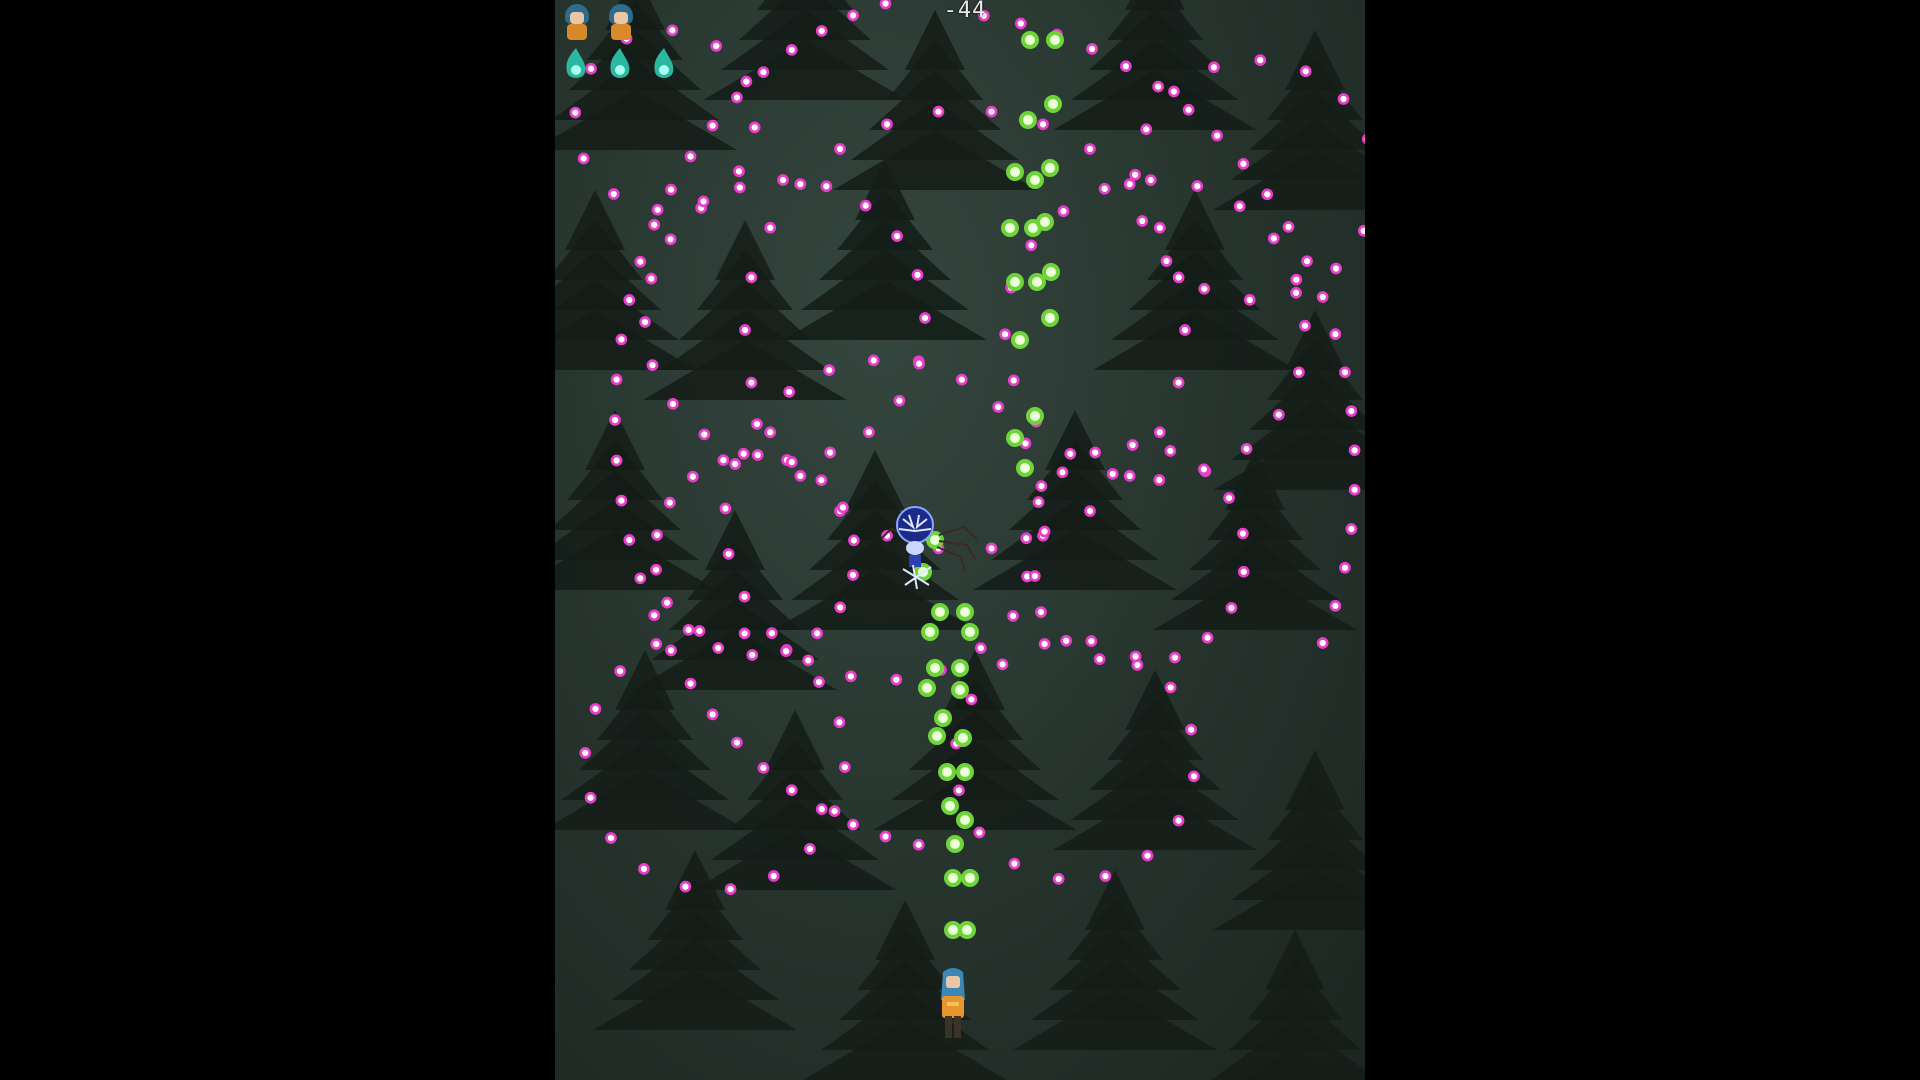 Image resolution: width=1920 pixels, height=1080 pixels. What do you see at coordinates (953, 1006) in the screenshot?
I see `player-character` at bounding box center [953, 1006].